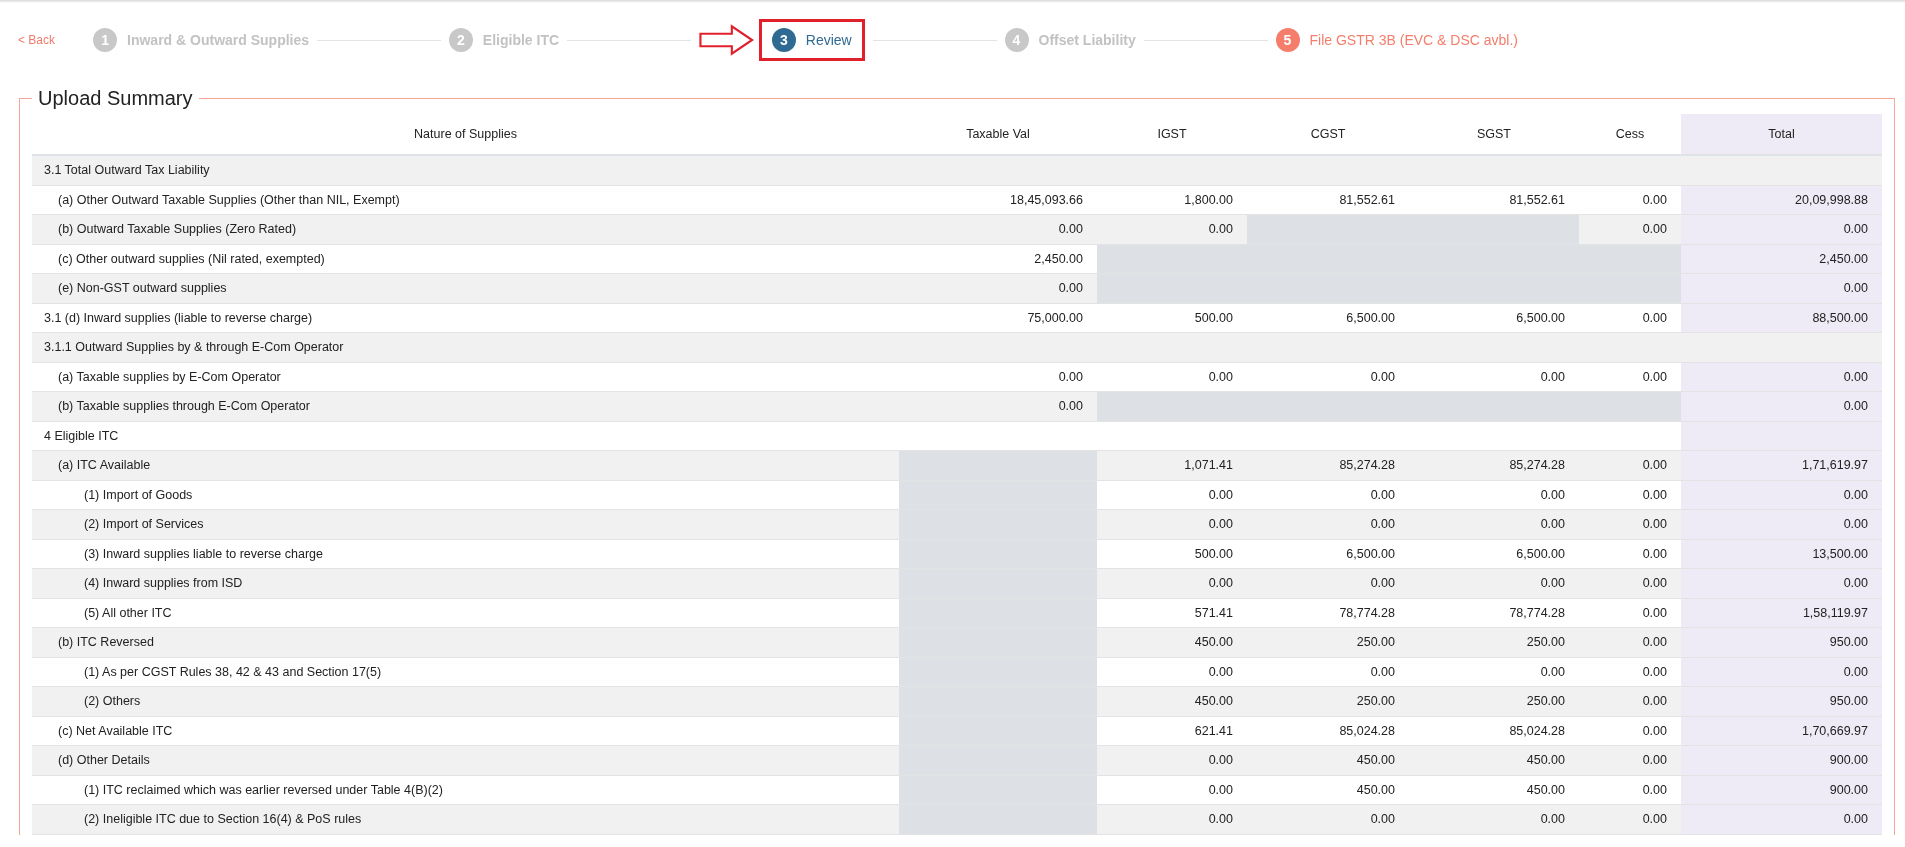 The height and width of the screenshot is (847, 1905). What do you see at coordinates (465, 436) in the screenshot?
I see `row-label: 4 Eligible ITC` at bounding box center [465, 436].